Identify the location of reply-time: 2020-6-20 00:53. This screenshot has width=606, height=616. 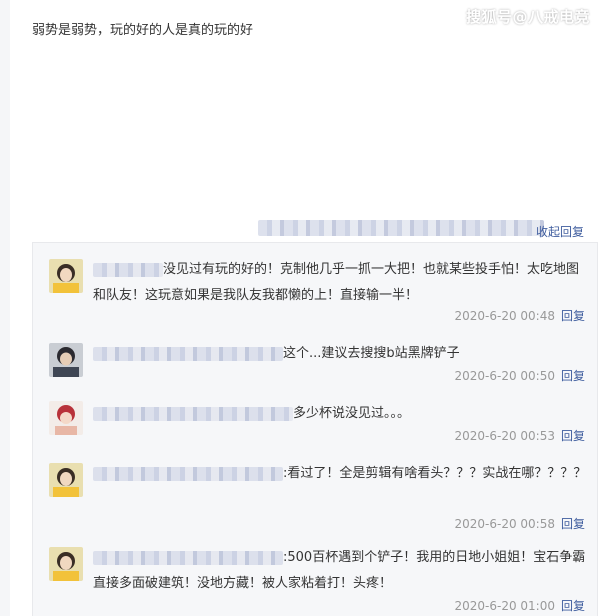
(504, 436).